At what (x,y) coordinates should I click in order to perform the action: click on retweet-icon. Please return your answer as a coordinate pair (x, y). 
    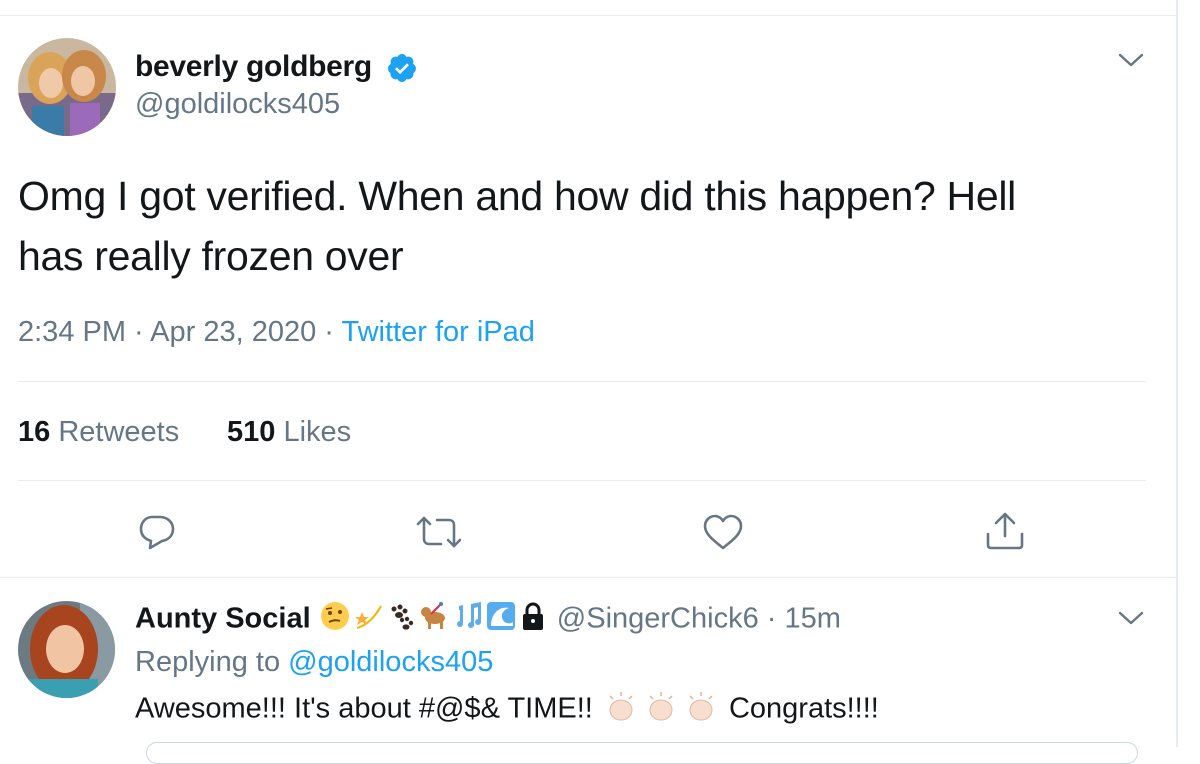
    Looking at the image, I should click on (439, 532).